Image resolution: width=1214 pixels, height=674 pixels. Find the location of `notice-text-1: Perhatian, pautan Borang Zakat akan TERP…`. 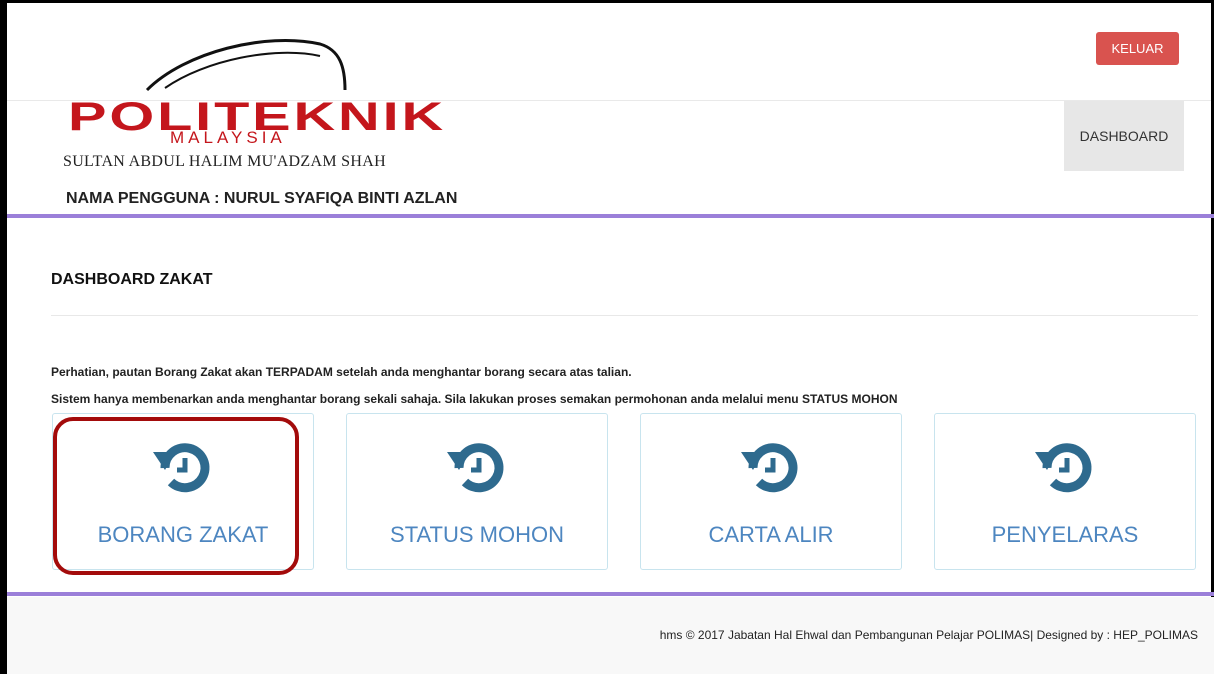

notice-text-1: Perhatian, pautan Borang Zakat akan TERP… is located at coordinates (341, 372).